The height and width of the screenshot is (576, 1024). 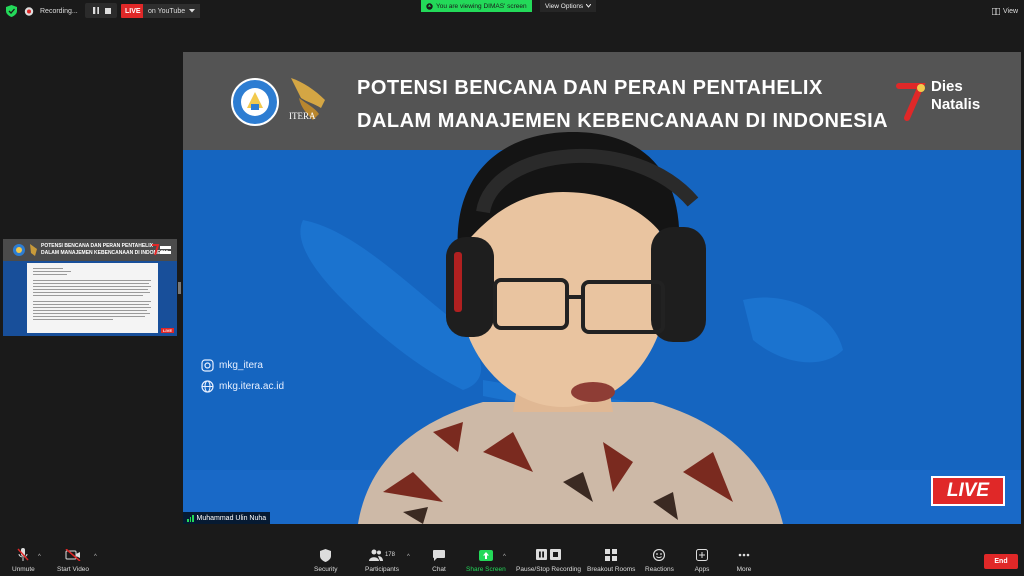 What do you see at coordinates (382, 569) in the screenshot?
I see `participants-label: Participants` at bounding box center [382, 569].